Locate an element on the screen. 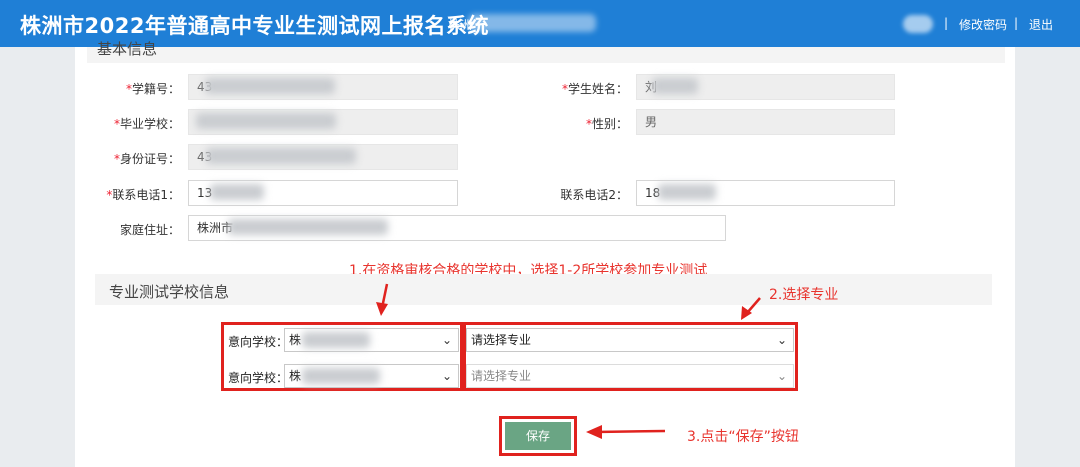  major-select-2: 请选择专业 ⌄ is located at coordinates (630, 376).